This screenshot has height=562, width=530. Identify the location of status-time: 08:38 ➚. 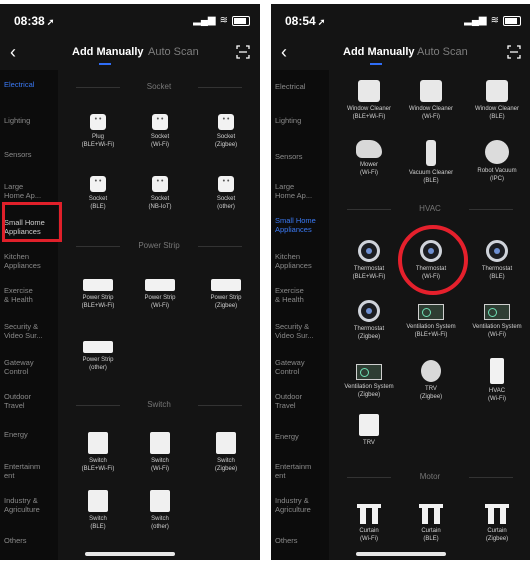
(34, 21).